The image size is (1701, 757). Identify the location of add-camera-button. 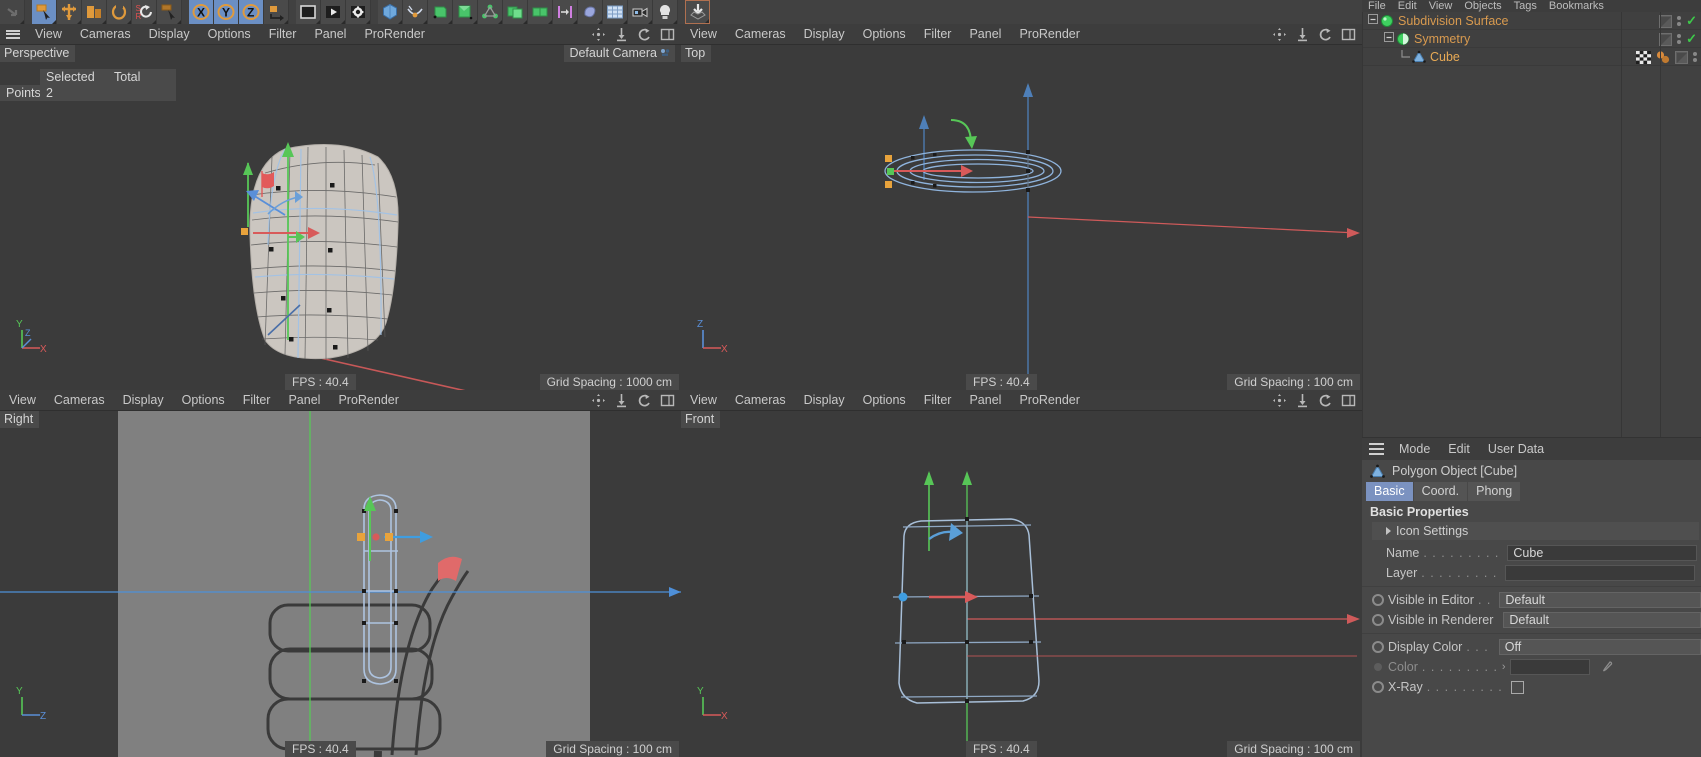
(640, 12).